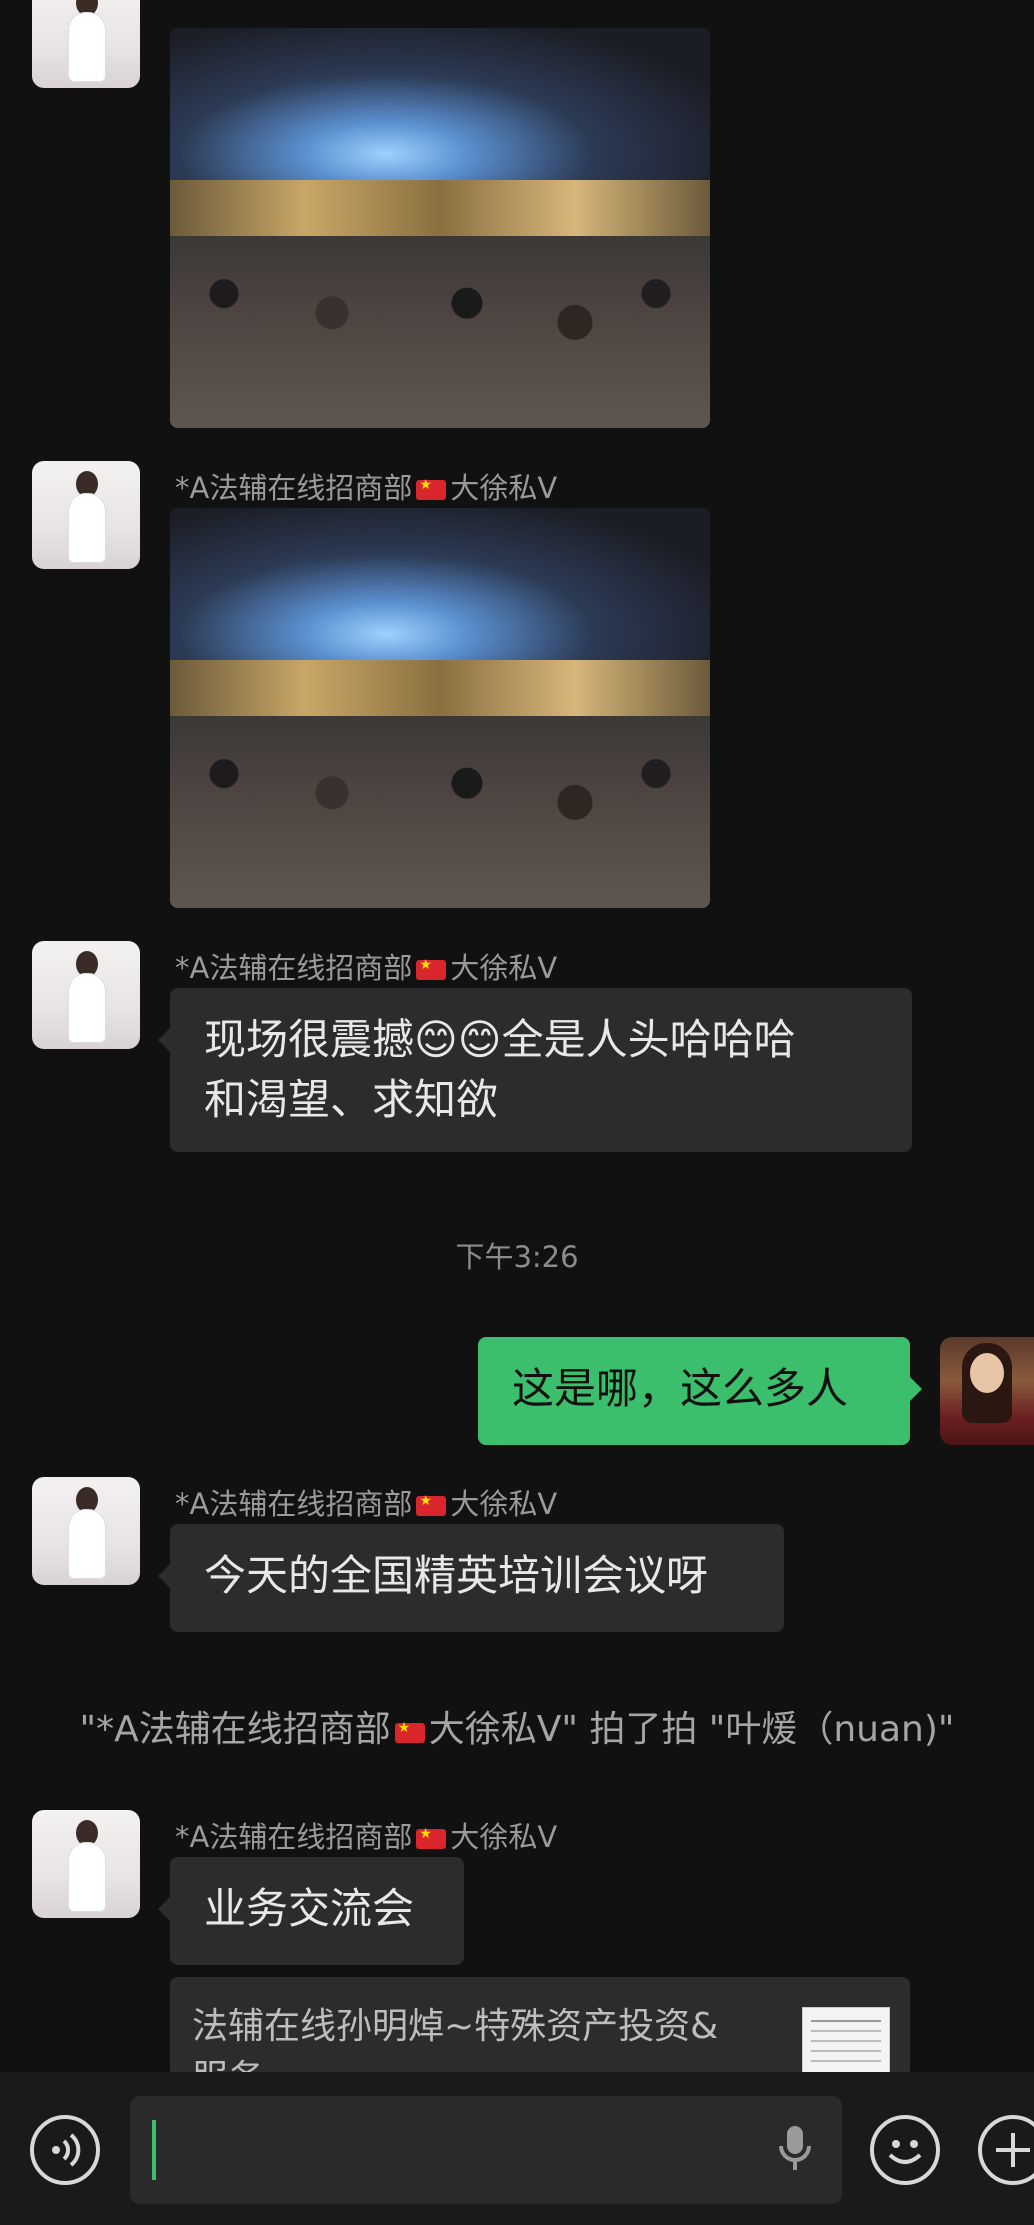  What do you see at coordinates (500, 1039) in the screenshot?
I see `message-text-line: 现场很震撼😊😊全是人头哈哈哈` at bounding box center [500, 1039].